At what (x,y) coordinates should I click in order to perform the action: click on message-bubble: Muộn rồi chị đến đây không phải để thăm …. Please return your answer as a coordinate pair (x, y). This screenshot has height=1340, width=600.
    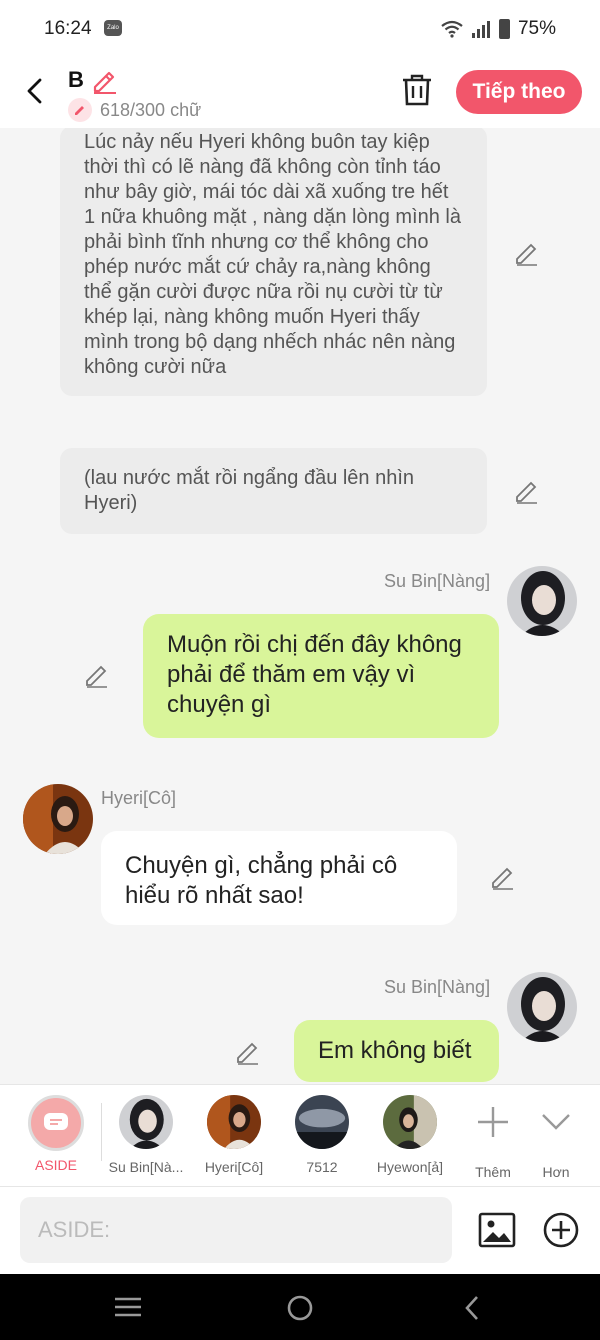
    Looking at the image, I should click on (321, 676).